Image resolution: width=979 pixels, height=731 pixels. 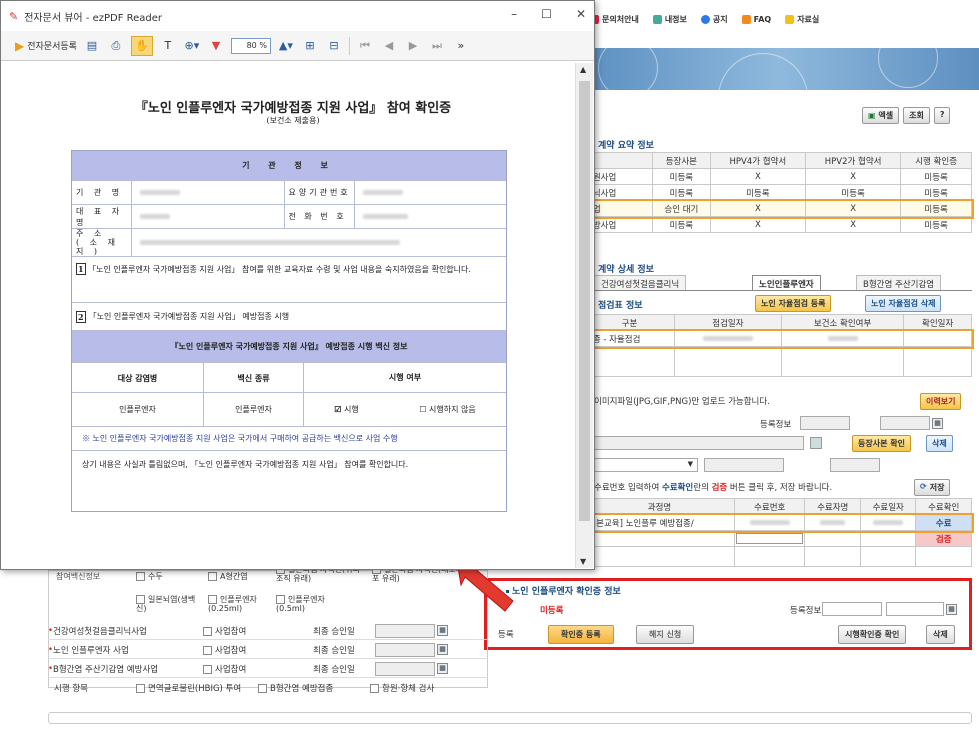 I want to click on table-row: 접종 - 자율점검, so click(x=778, y=338).